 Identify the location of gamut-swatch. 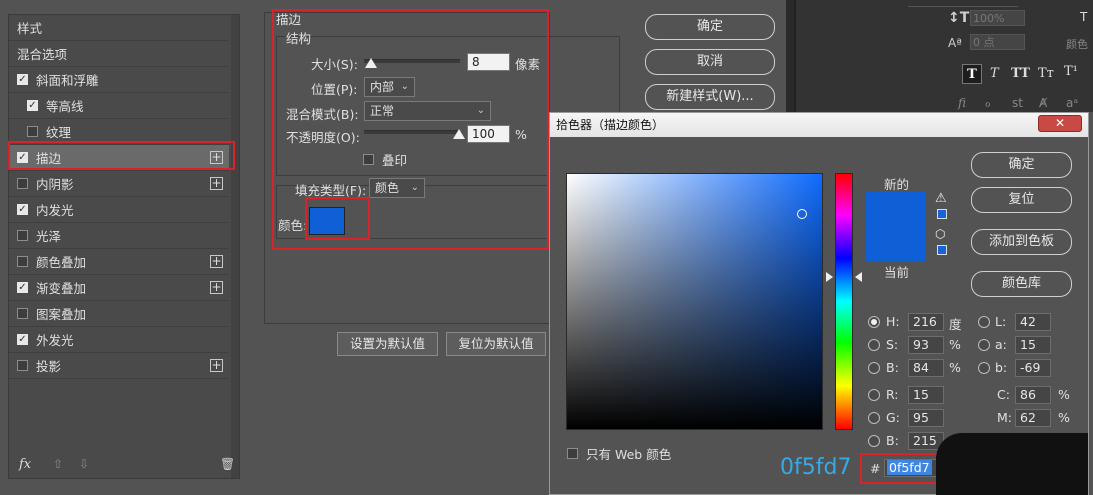
(942, 214).